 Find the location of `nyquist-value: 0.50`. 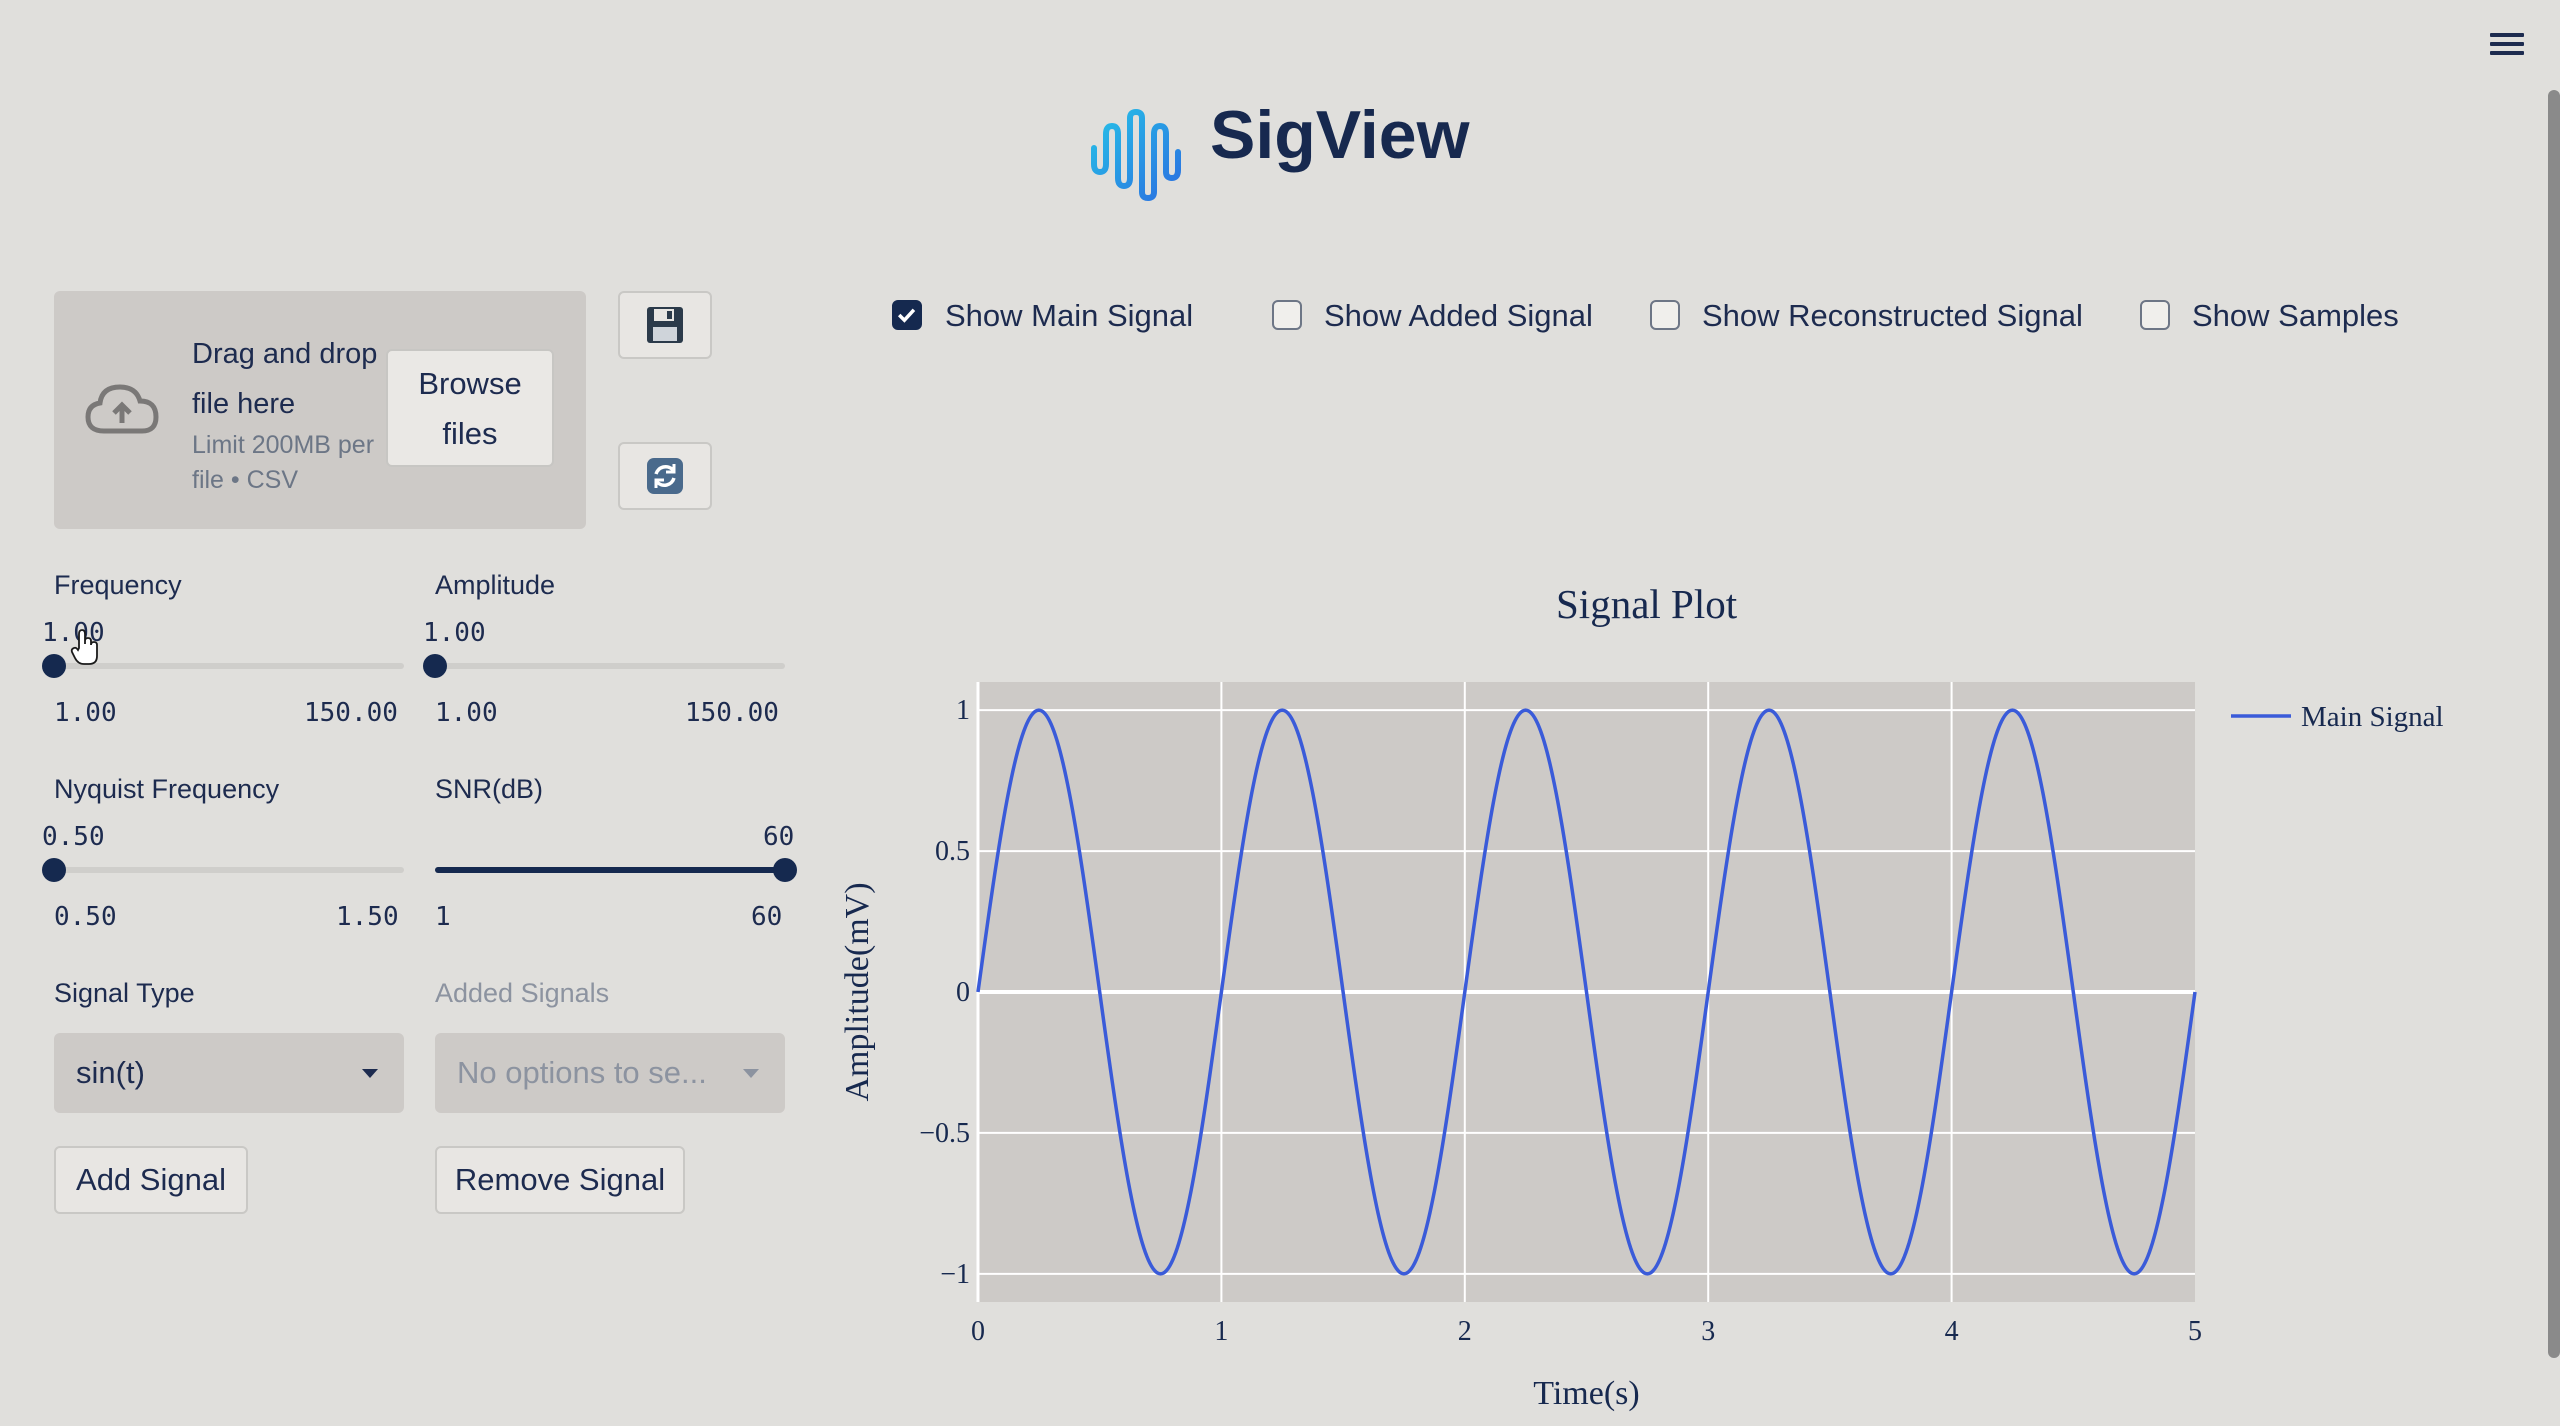

nyquist-value: 0.50 is located at coordinates (73, 837).